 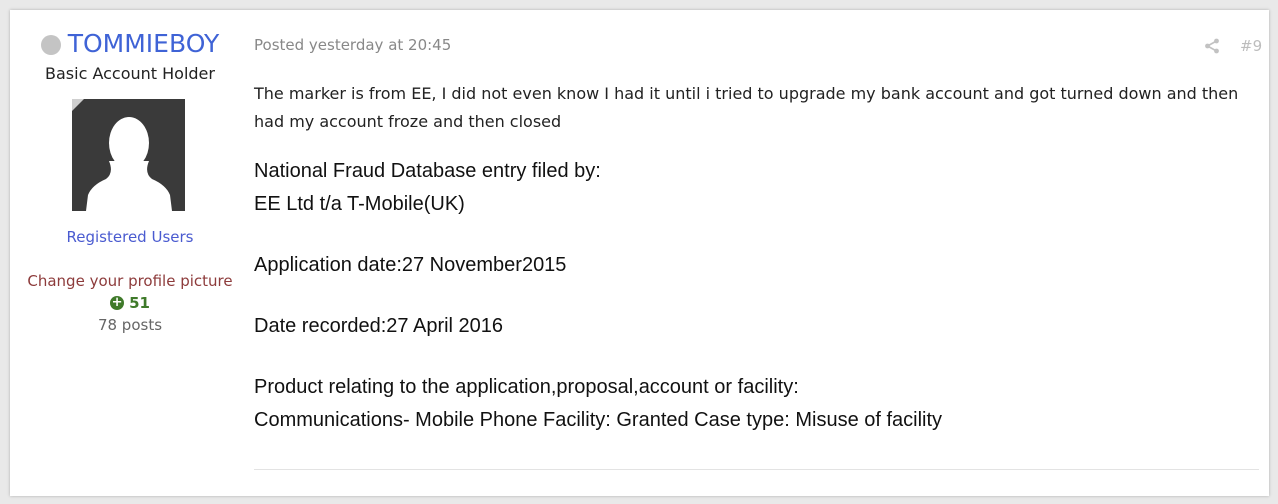 What do you see at coordinates (139, 303) in the screenshot?
I see `reputation-count: 51` at bounding box center [139, 303].